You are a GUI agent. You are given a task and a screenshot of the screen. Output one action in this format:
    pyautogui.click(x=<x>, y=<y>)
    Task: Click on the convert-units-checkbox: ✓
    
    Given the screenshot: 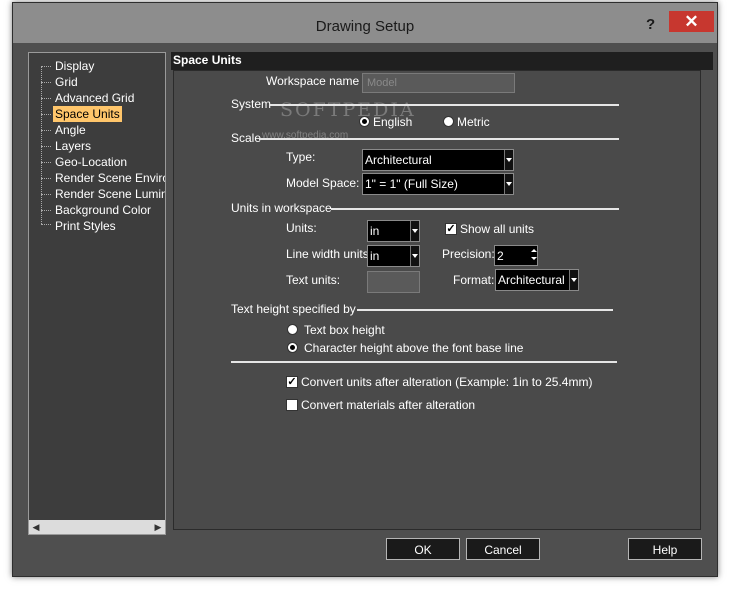 What is the action you would take?
    pyautogui.click(x=292, y=382)
    